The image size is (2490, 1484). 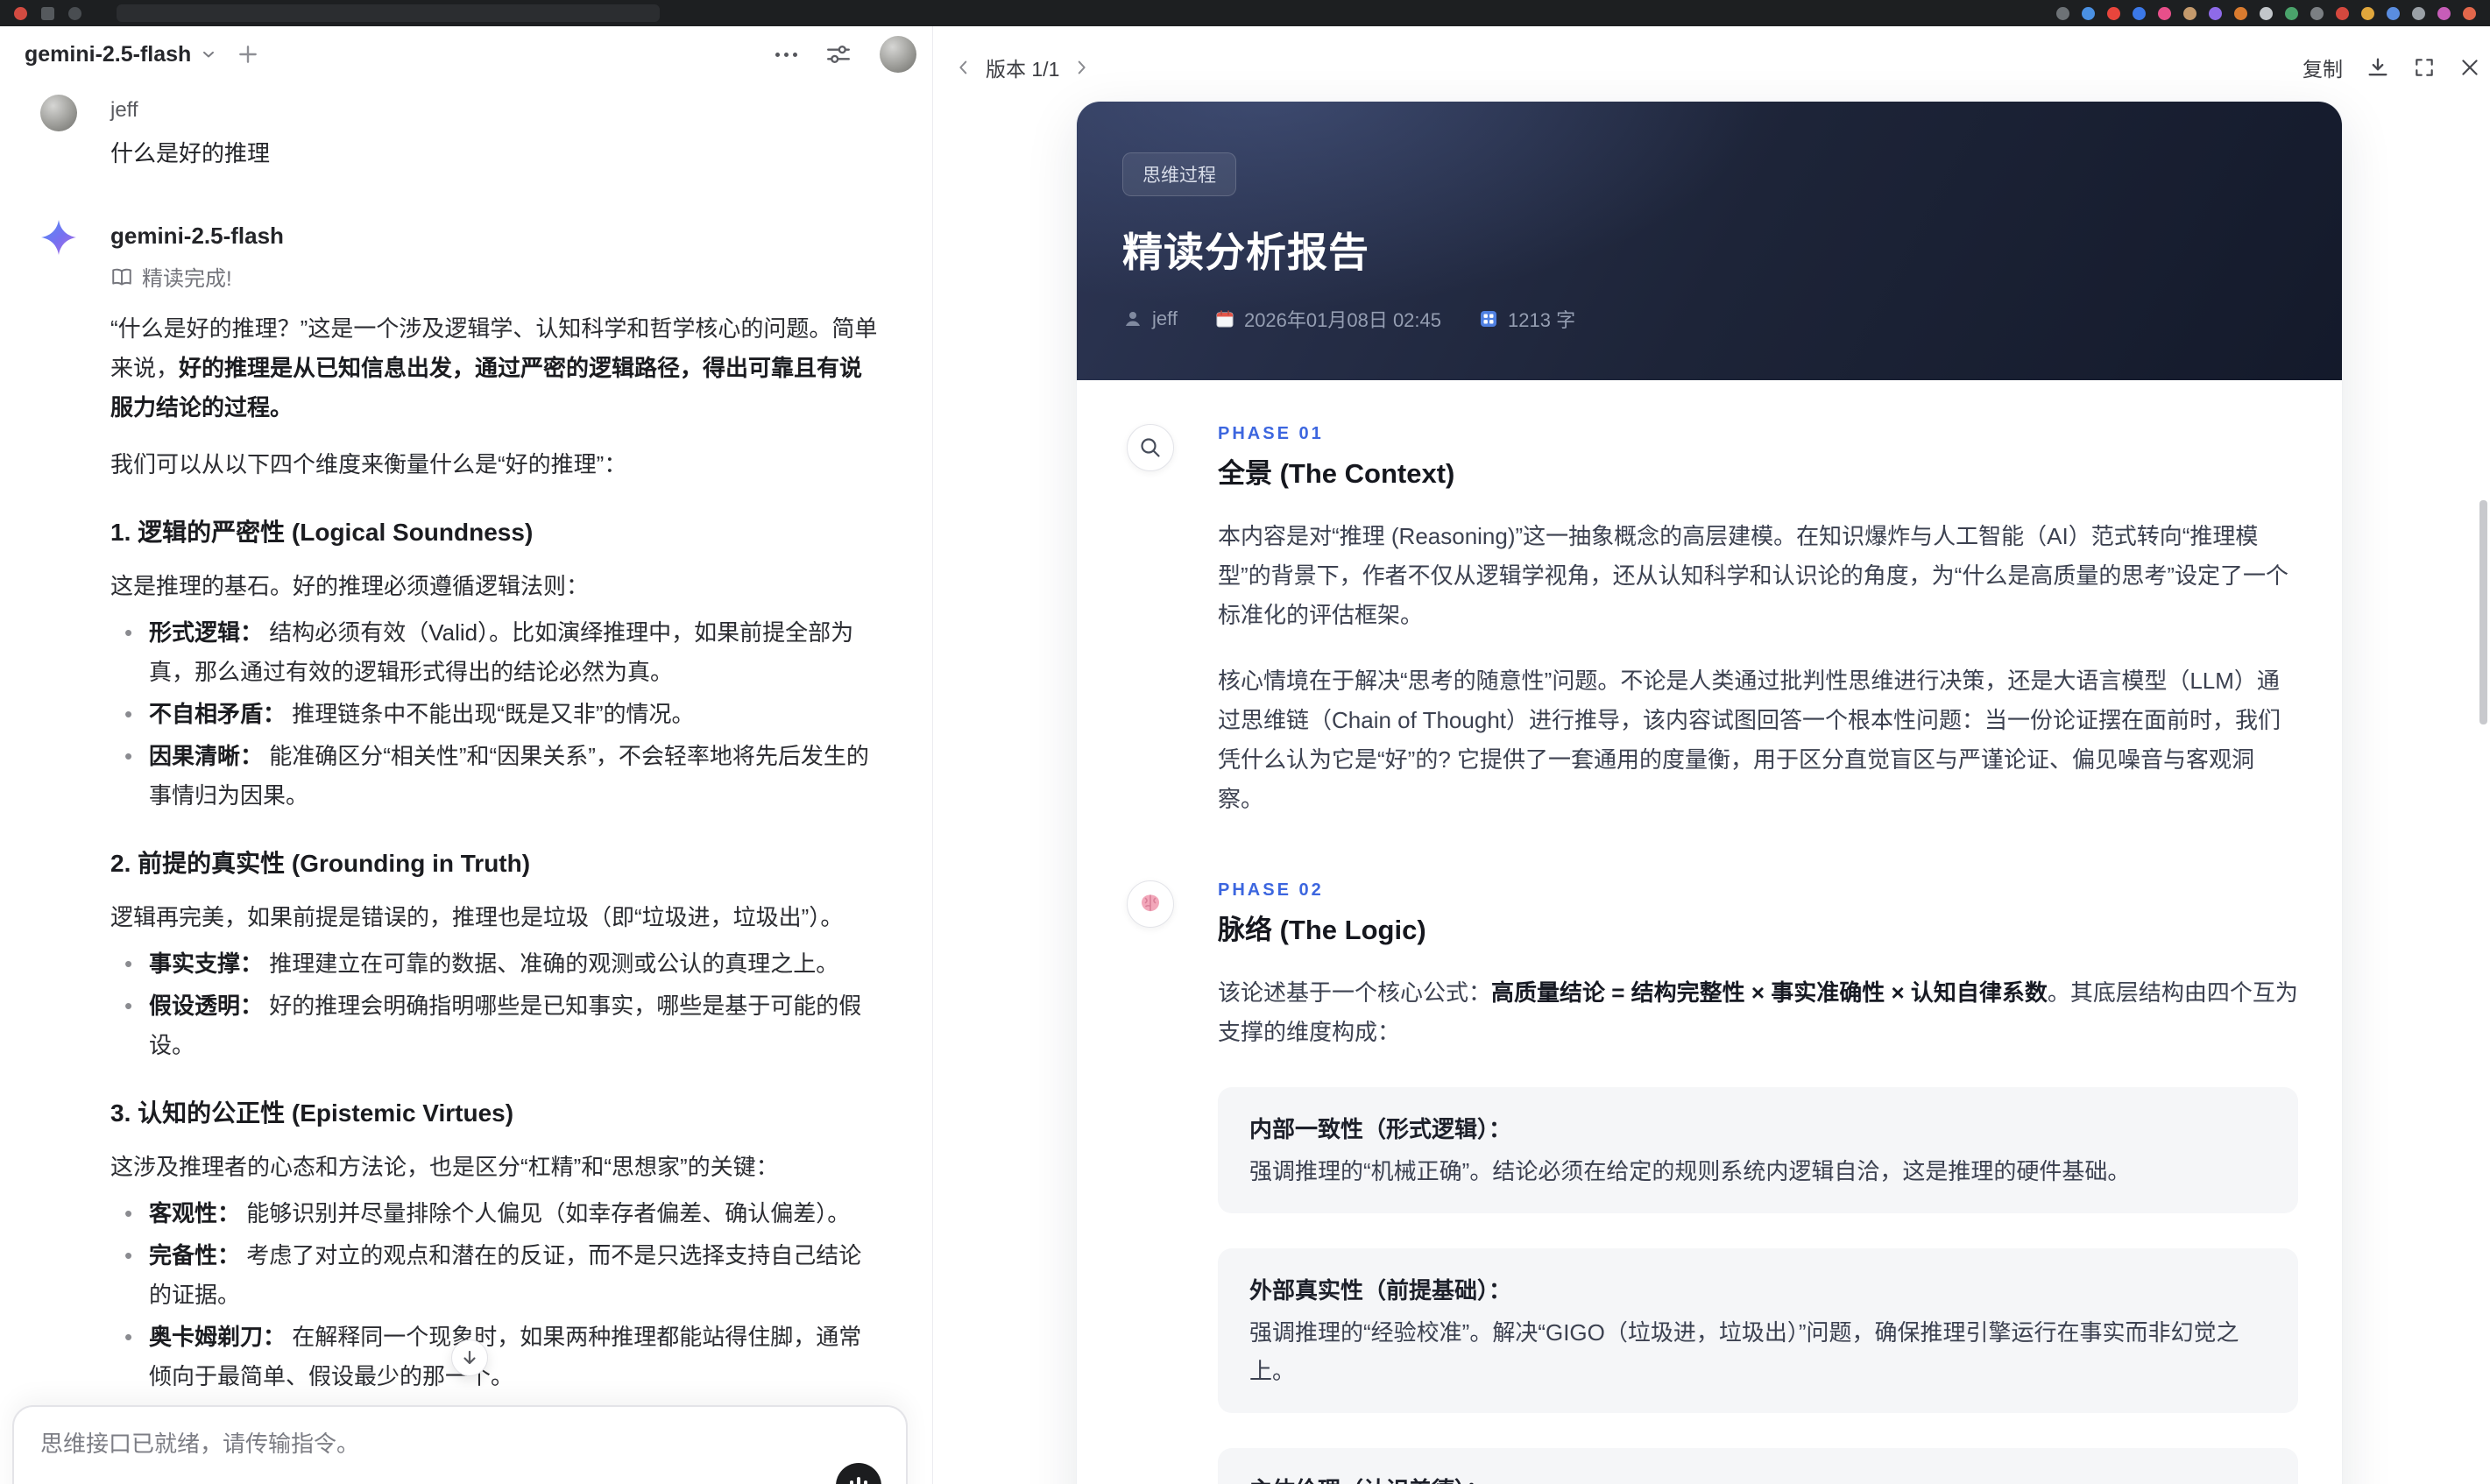 What do you see at coordinates (368, 464) in the screenshot?
I see `paragraph: 我们可以从以下四个维度来衡量什么是“好的推理”：` at bounding box center [368, 464].